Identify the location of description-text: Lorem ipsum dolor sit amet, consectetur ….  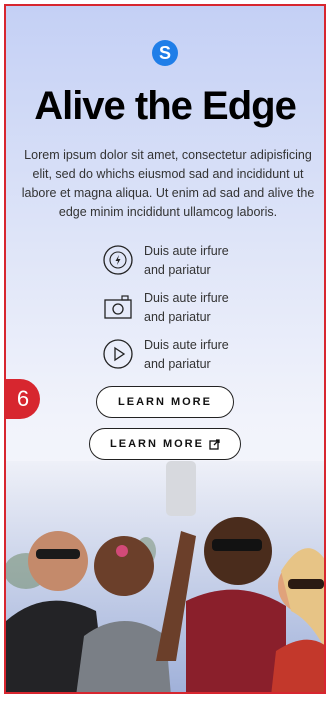
(168, 183).